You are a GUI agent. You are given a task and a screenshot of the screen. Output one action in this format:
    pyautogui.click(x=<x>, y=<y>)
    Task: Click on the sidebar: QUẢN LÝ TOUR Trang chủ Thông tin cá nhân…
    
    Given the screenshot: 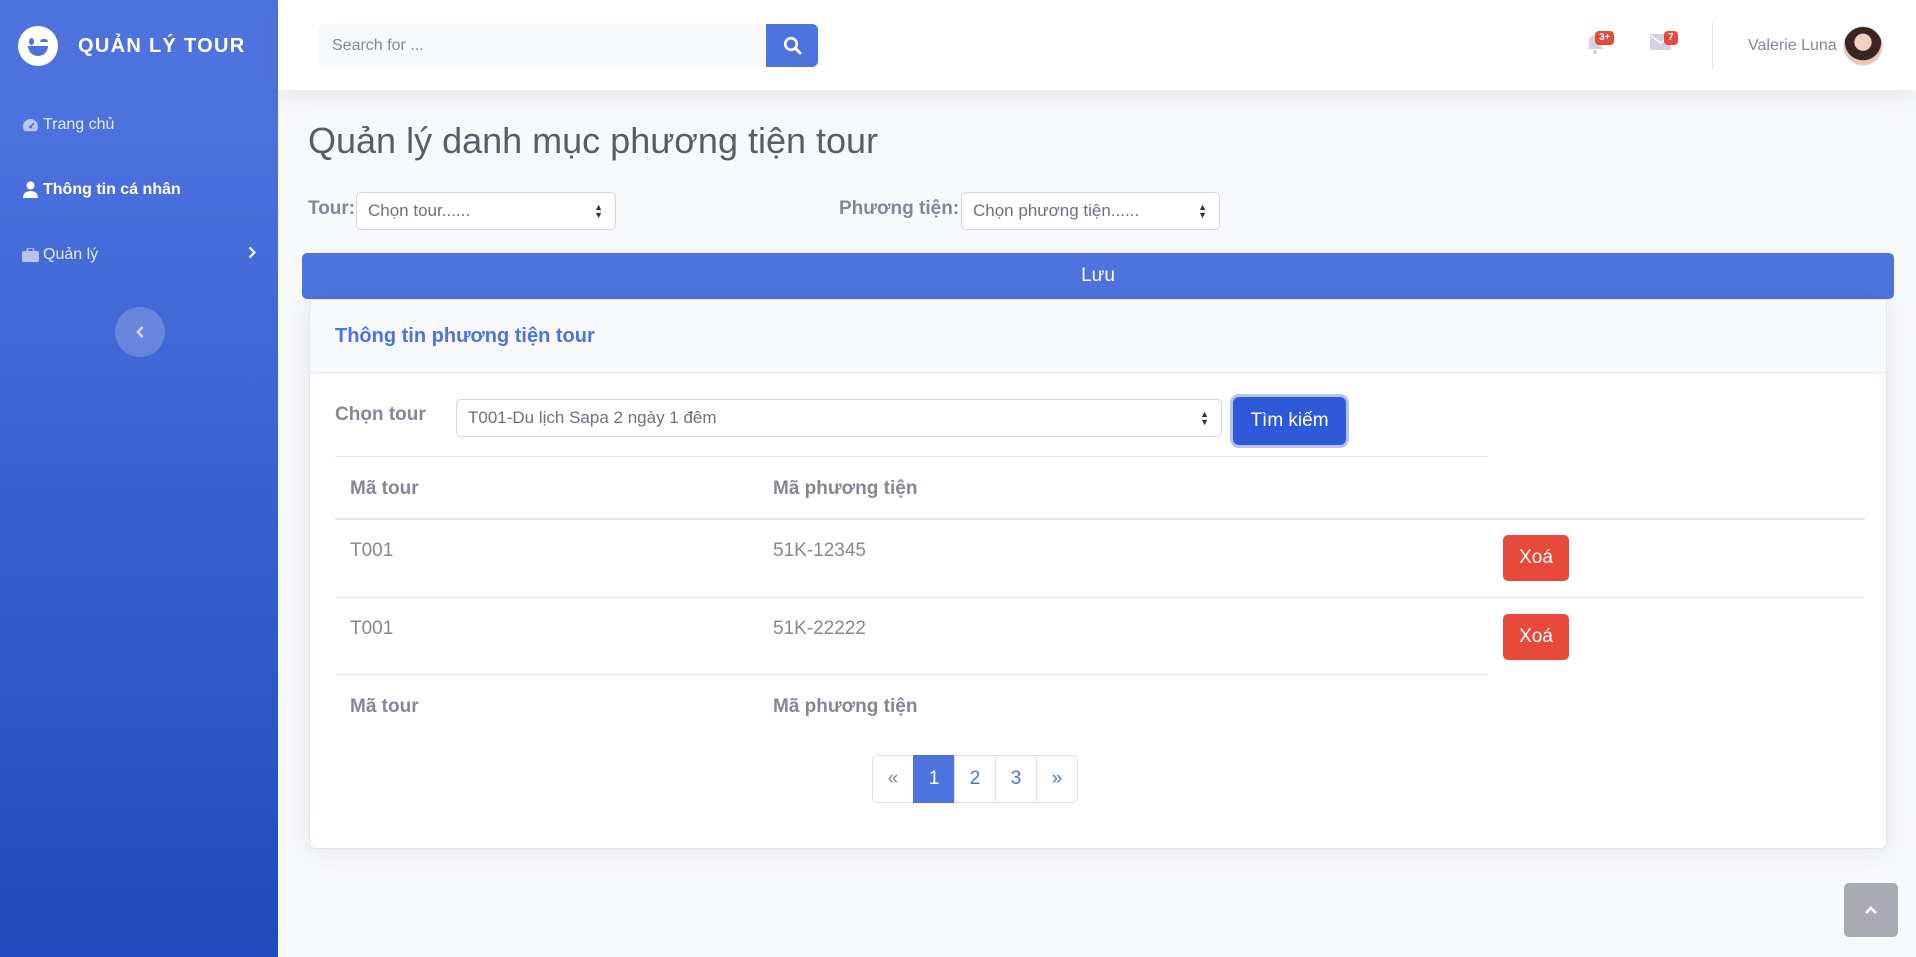 What is the action you would take?
    pyautogui.click(x=139, y=478)
    